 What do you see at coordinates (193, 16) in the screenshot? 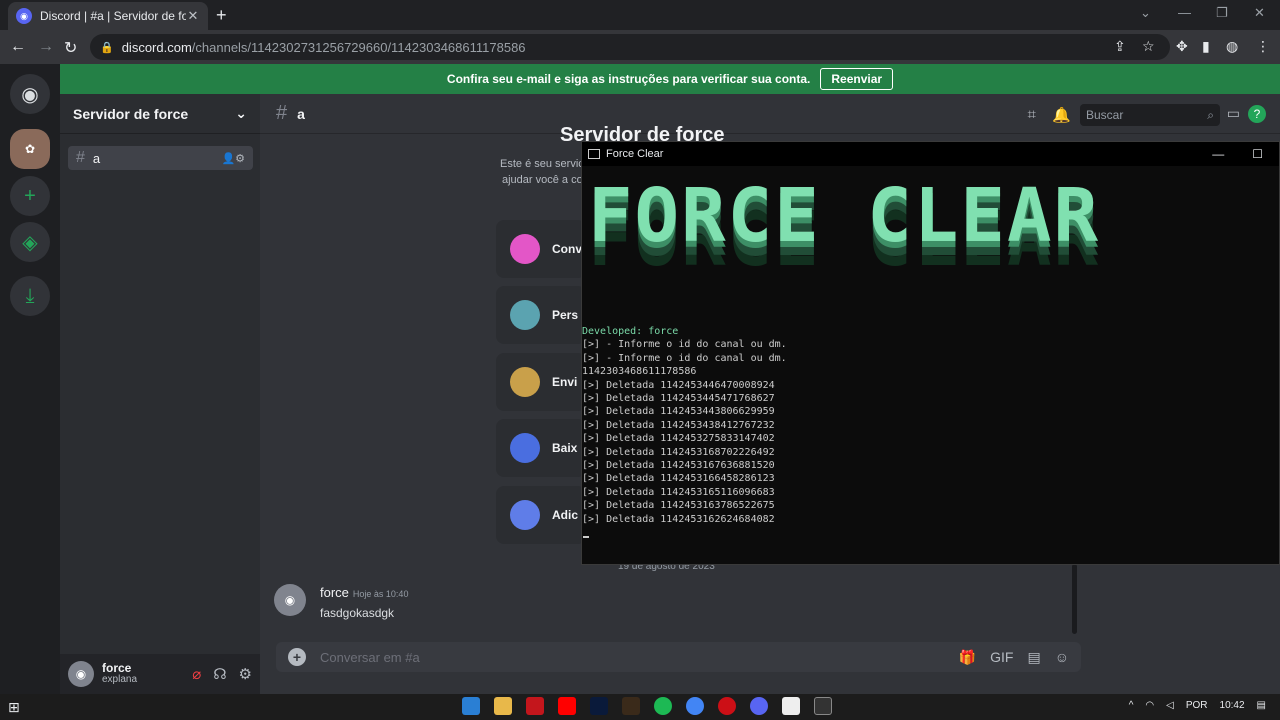
I see `close-tab-icon: ✕` at bounding box center [193, 16].